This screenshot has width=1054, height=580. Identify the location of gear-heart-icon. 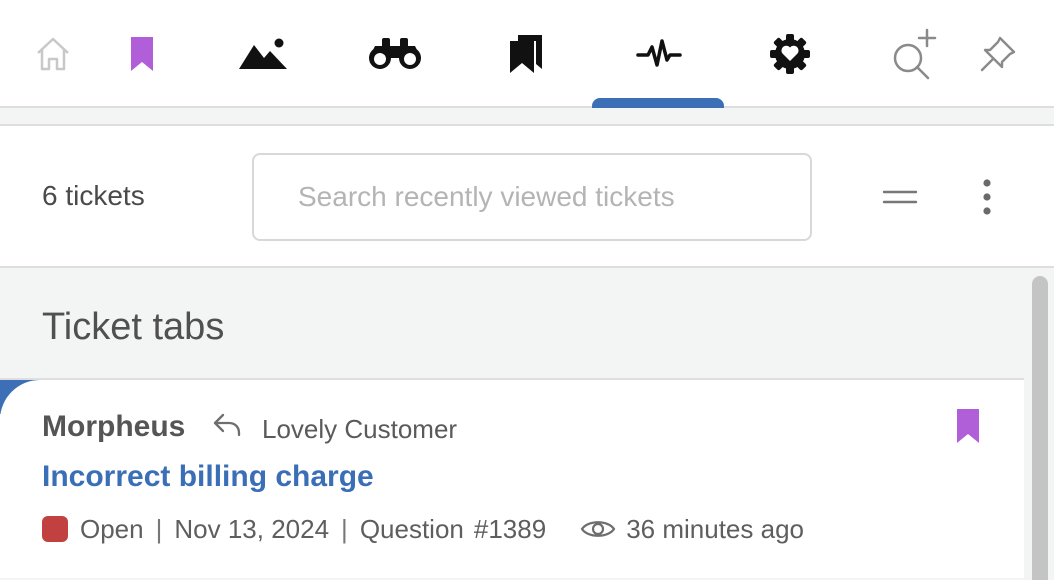
(790, 54).